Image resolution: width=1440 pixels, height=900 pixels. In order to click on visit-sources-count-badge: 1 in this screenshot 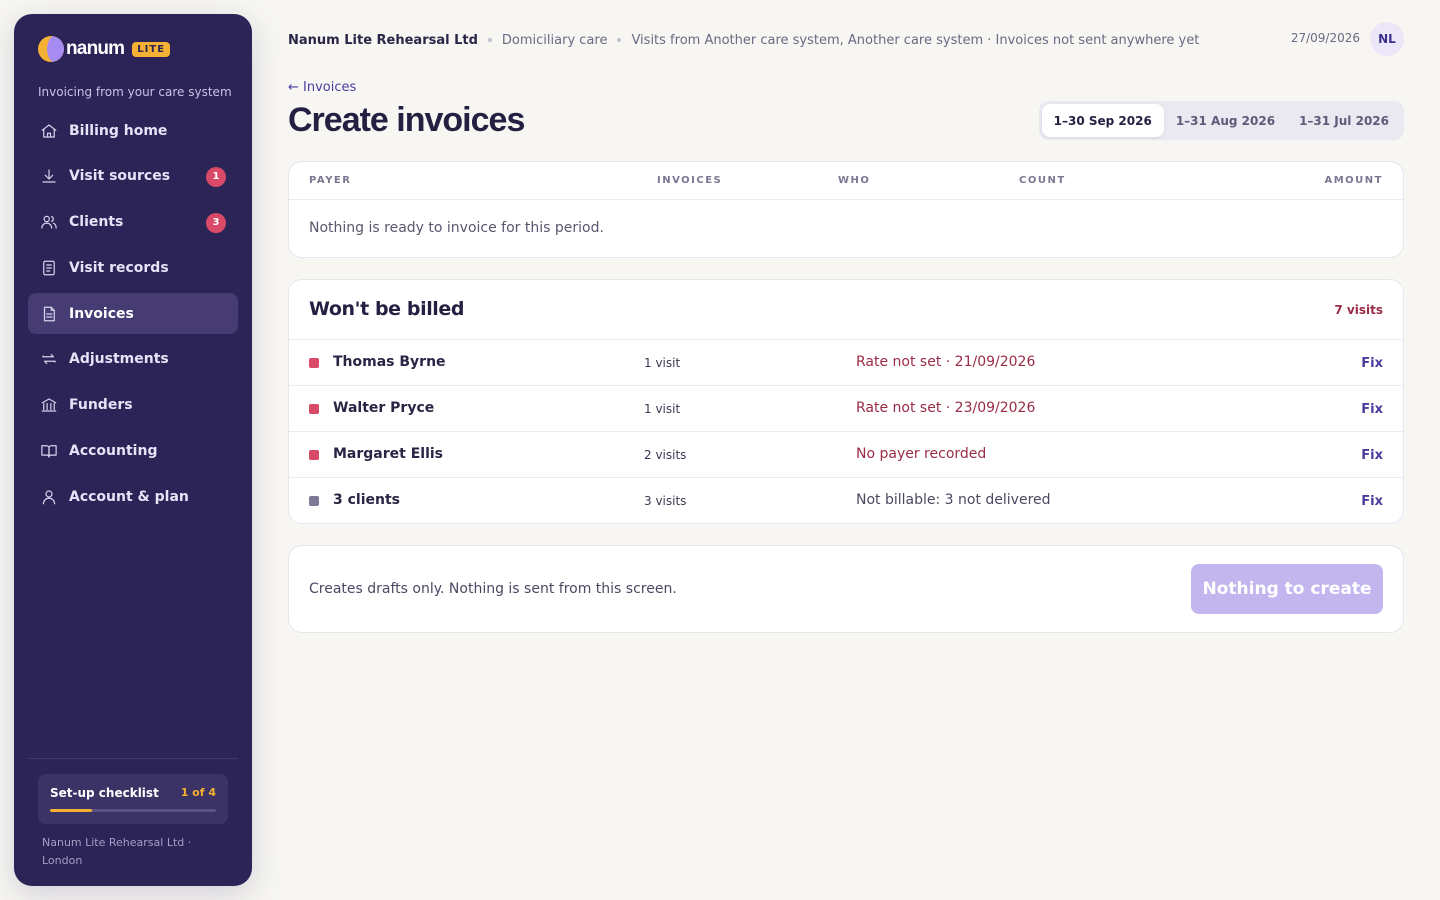, I will do `click(216, 176)`.